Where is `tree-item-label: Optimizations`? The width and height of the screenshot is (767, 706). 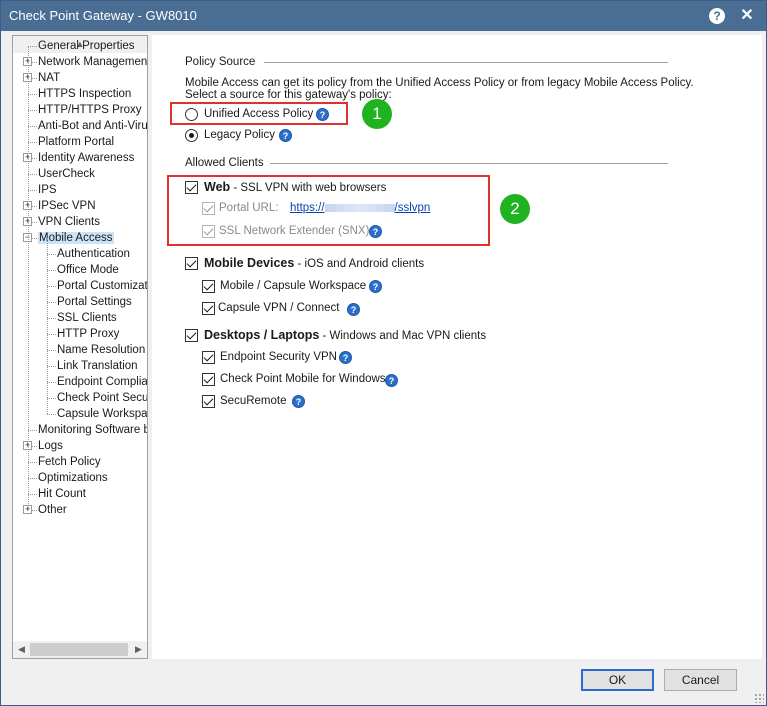
tree-item-label: Optimizations is located at coordinates (73, 478).